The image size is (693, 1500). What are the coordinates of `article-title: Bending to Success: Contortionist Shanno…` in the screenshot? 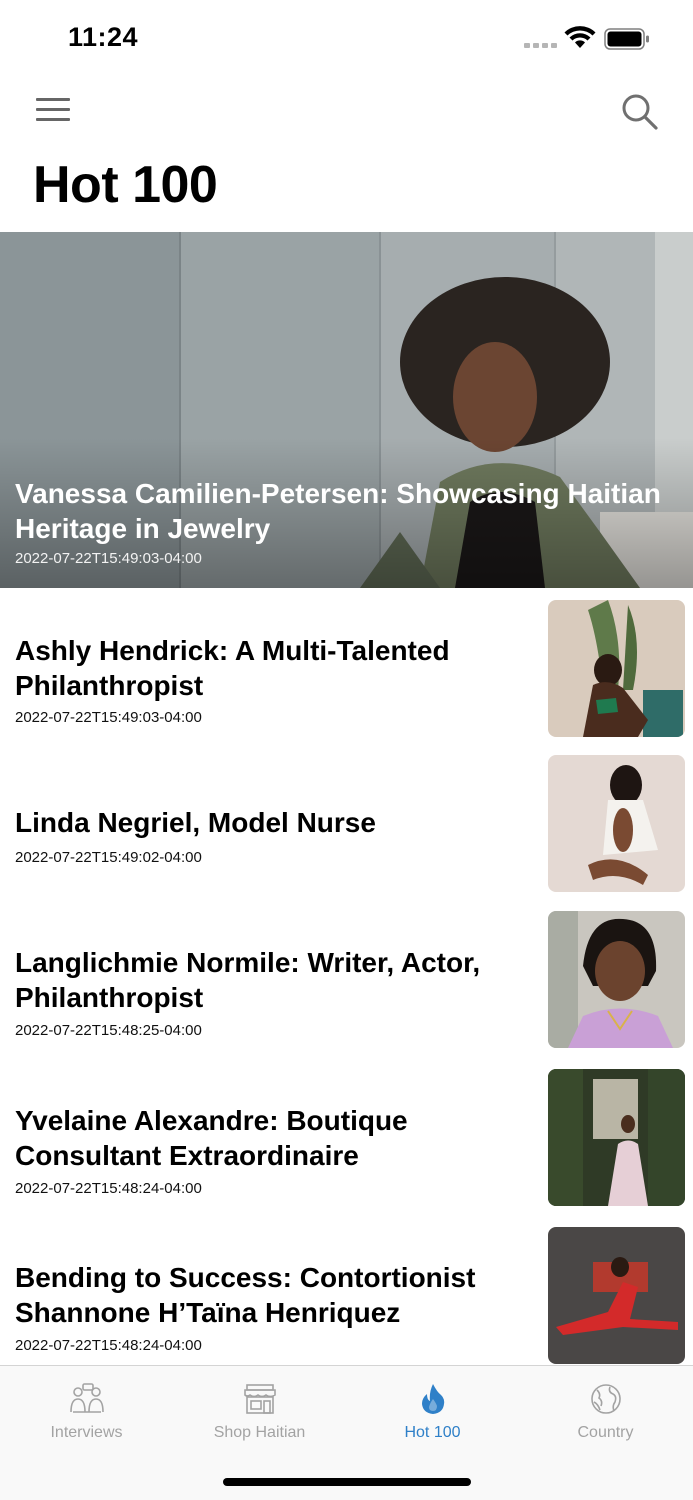 It's located at (245, 1295).